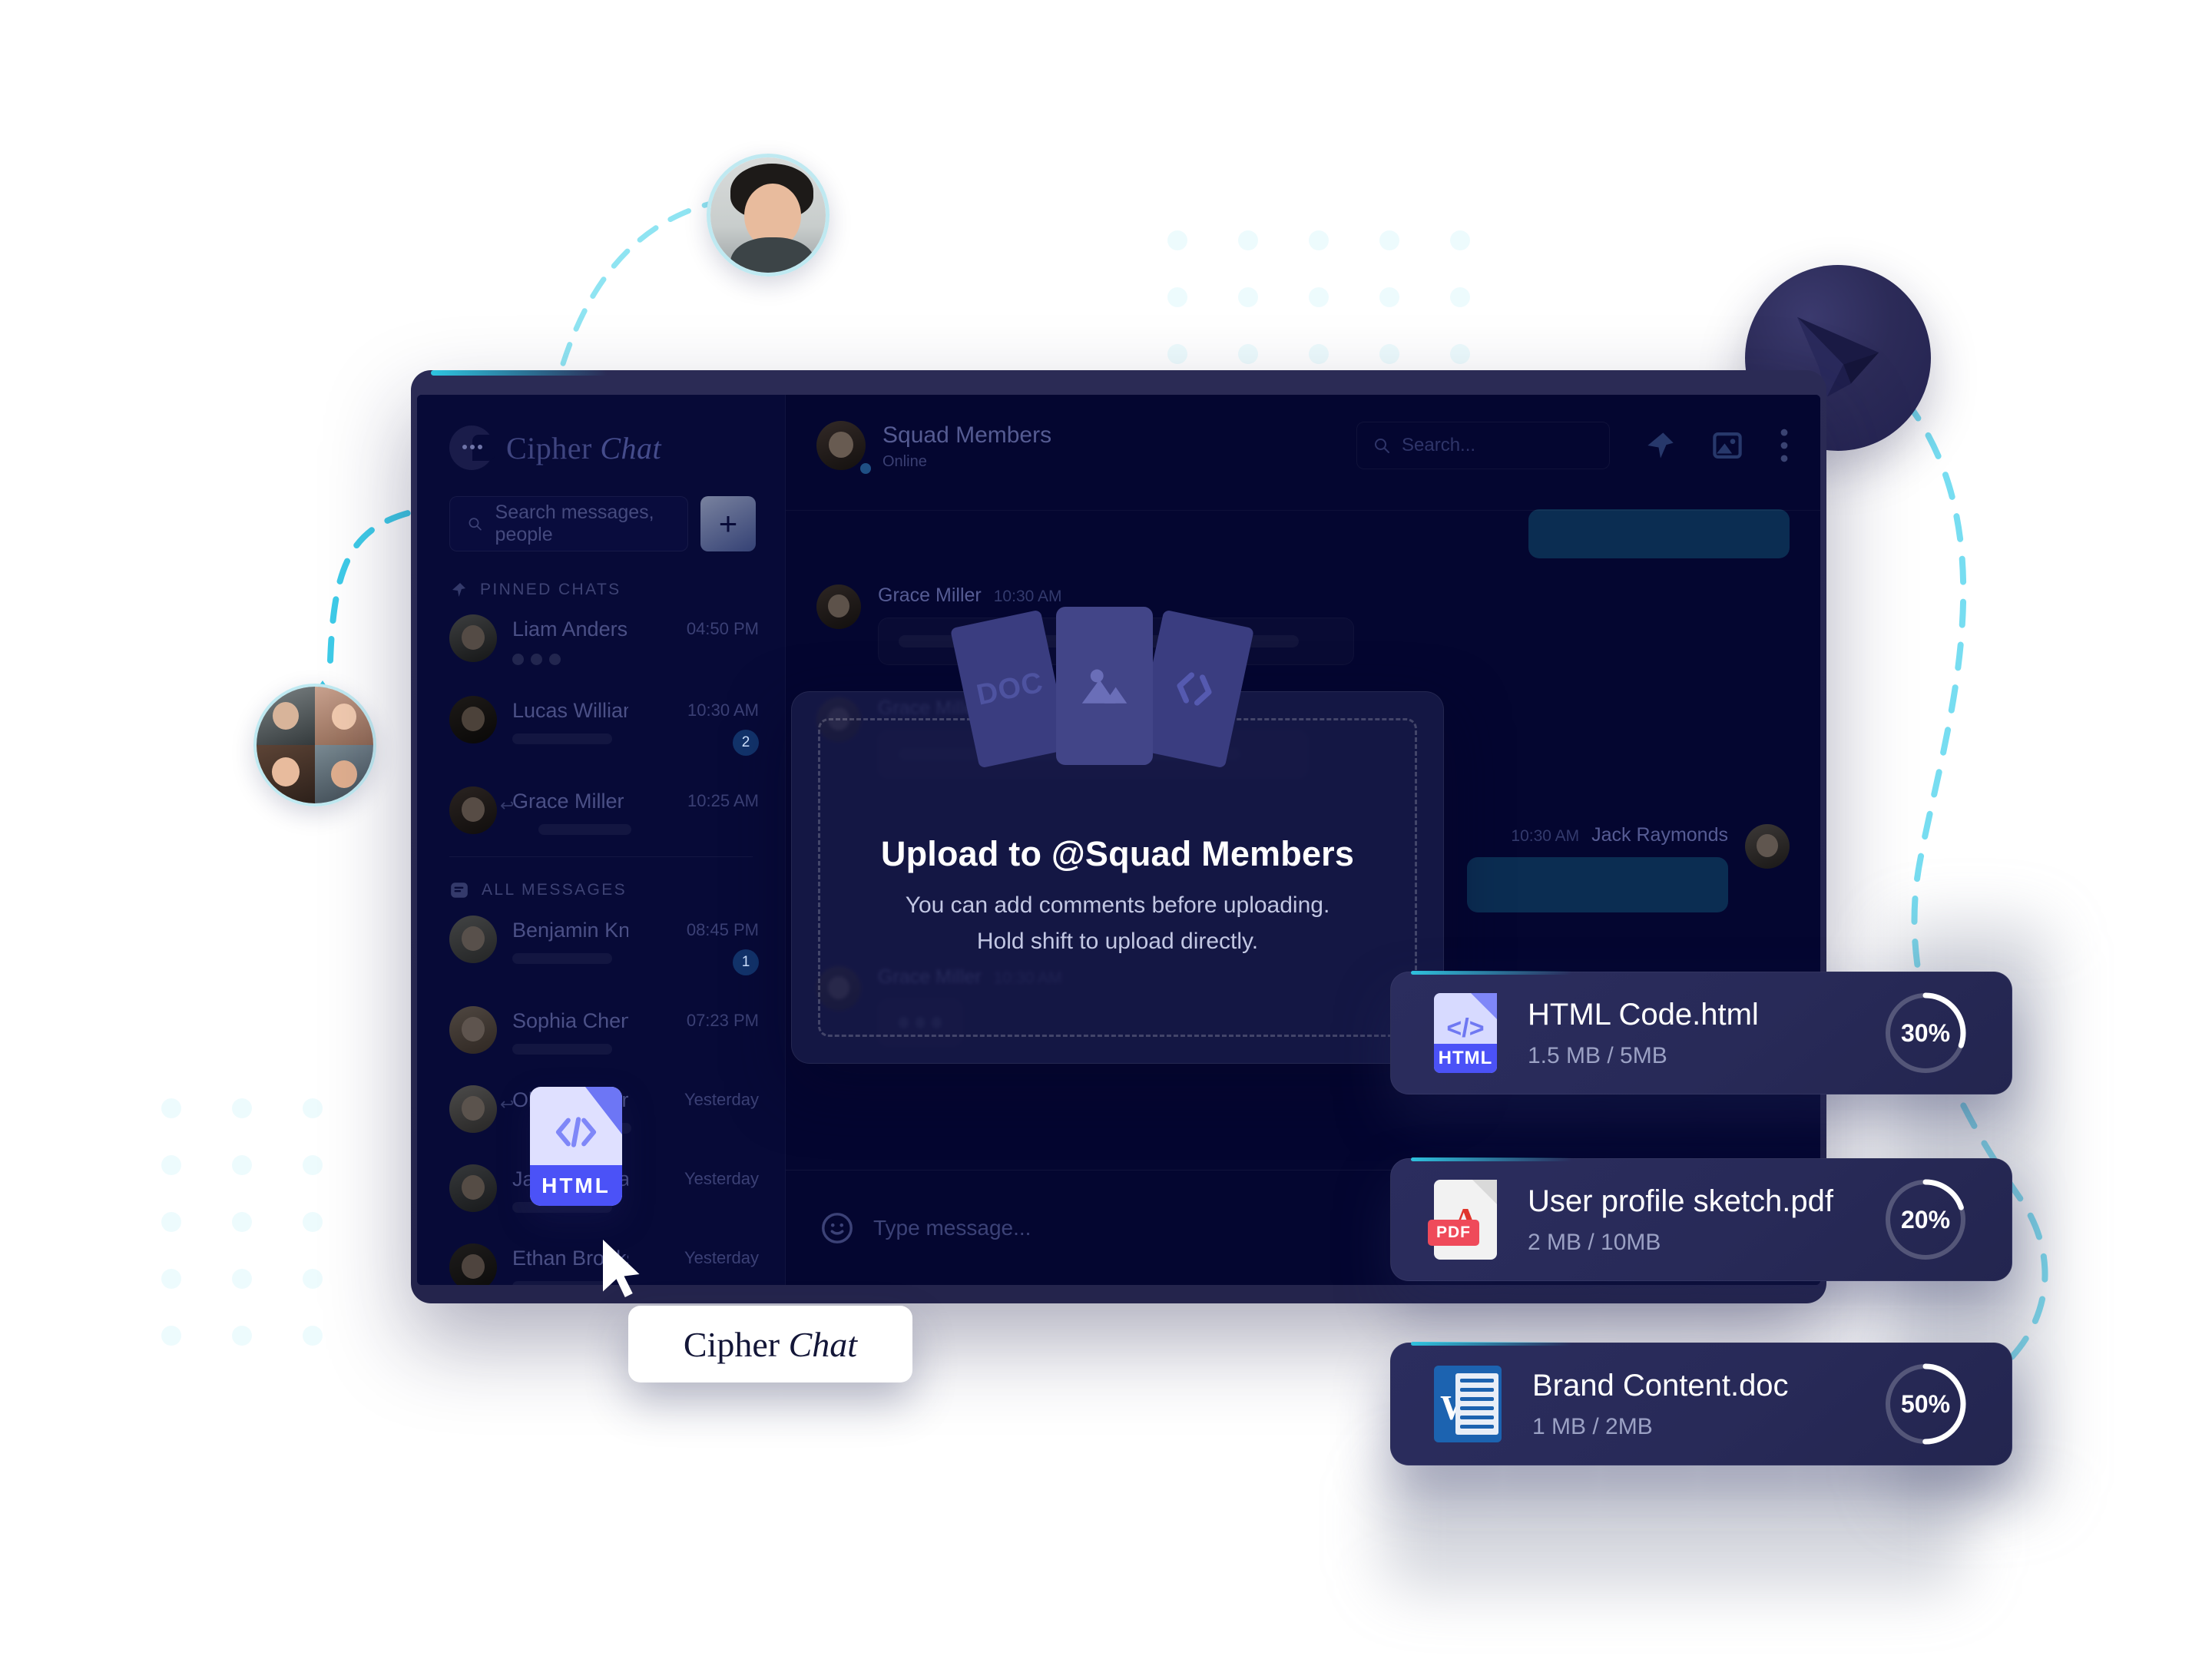 Image resolution: width=2212 pixels, height=1659 pixels. Describe the element at coordinates (837, 1228) in the screenshot. I see `smiley-icon` at that location.